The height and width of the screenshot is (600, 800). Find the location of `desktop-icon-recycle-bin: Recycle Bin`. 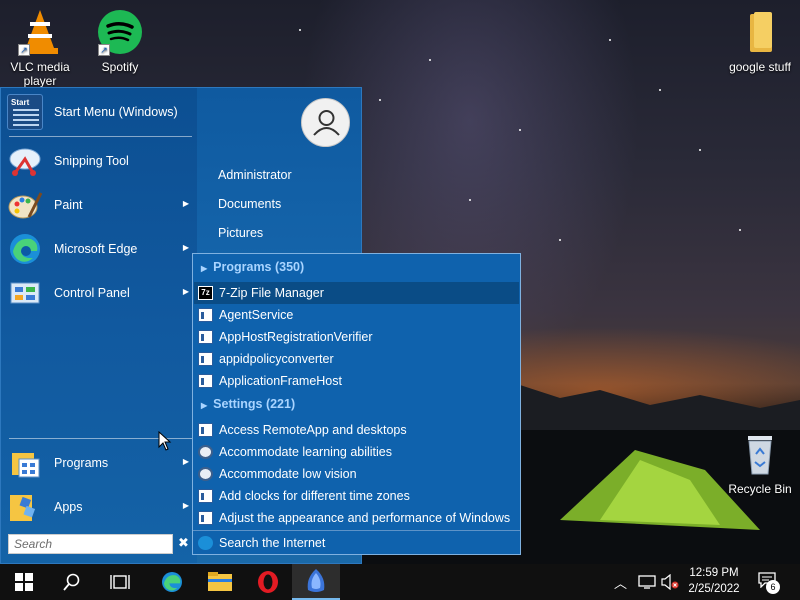

desktop-icon-recycle-bin: Recycle Bin is located at coordinates (760, 463).